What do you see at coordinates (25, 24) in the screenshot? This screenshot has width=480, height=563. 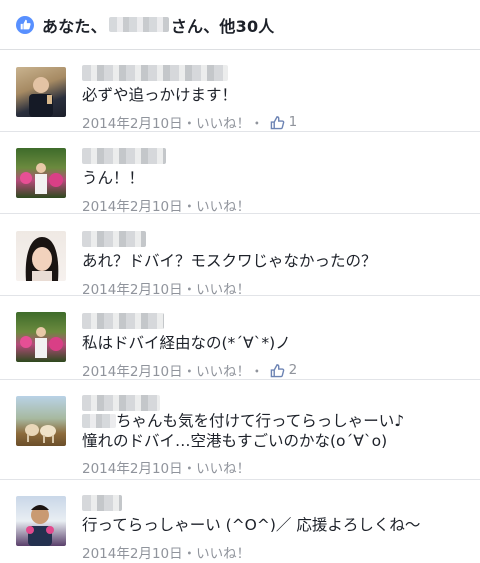 I see `thumbs-up-icon` at bounding box center [25, 24].